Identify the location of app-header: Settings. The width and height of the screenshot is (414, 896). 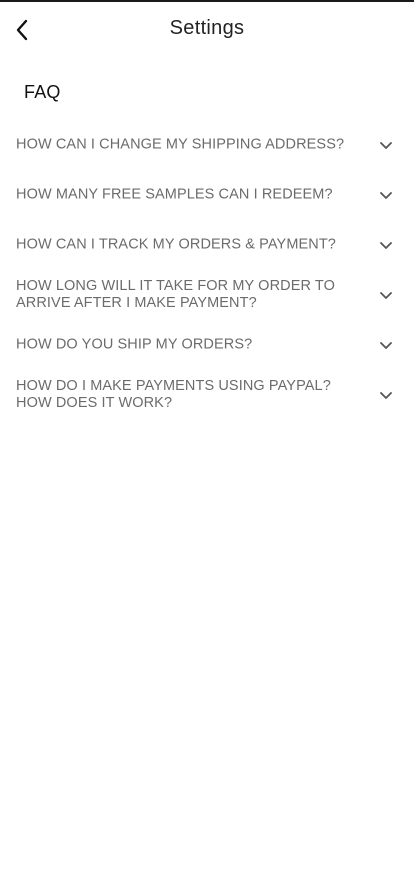
(207, 30).